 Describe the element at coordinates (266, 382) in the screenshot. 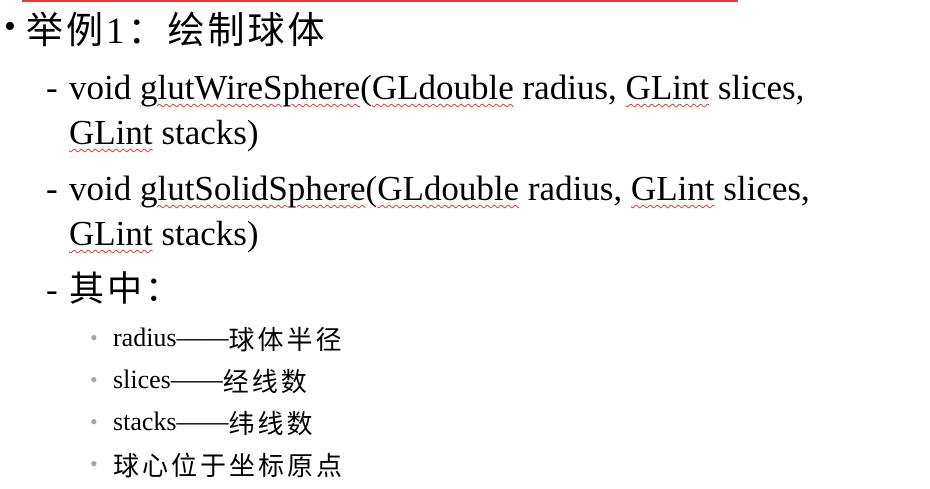

I see `detail-description: 经线数` at that location.